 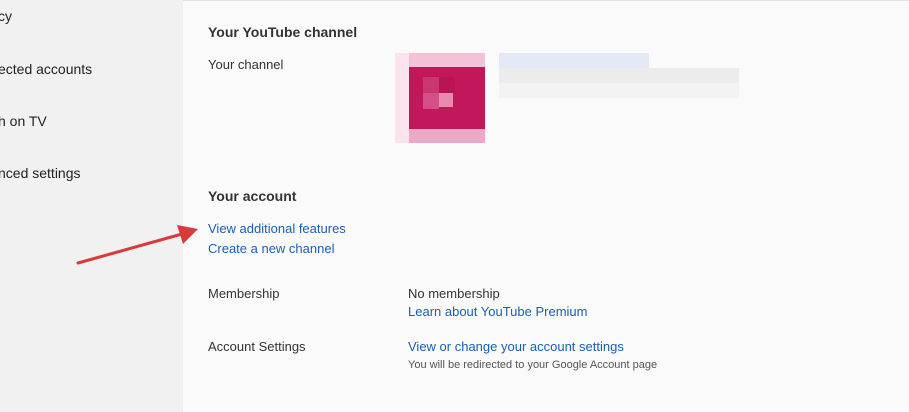 What do you see at coordinates (137, 245) in the screenshot?
I see `annotation-arrow-icon` at bounding box center [137, 245].